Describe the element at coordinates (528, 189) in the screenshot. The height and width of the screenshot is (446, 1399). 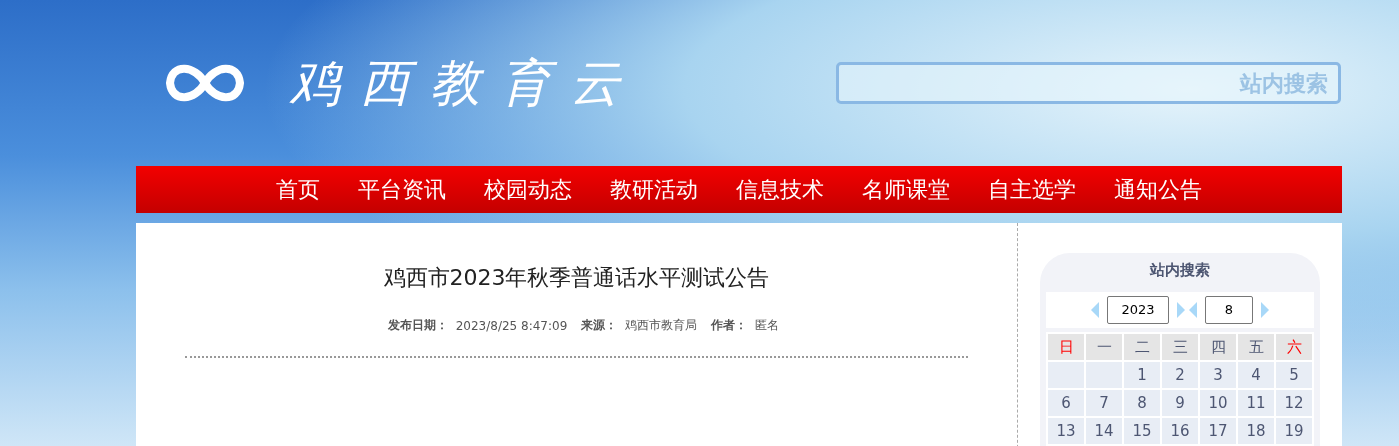
I see `nav-link: 校园动态` at that location.